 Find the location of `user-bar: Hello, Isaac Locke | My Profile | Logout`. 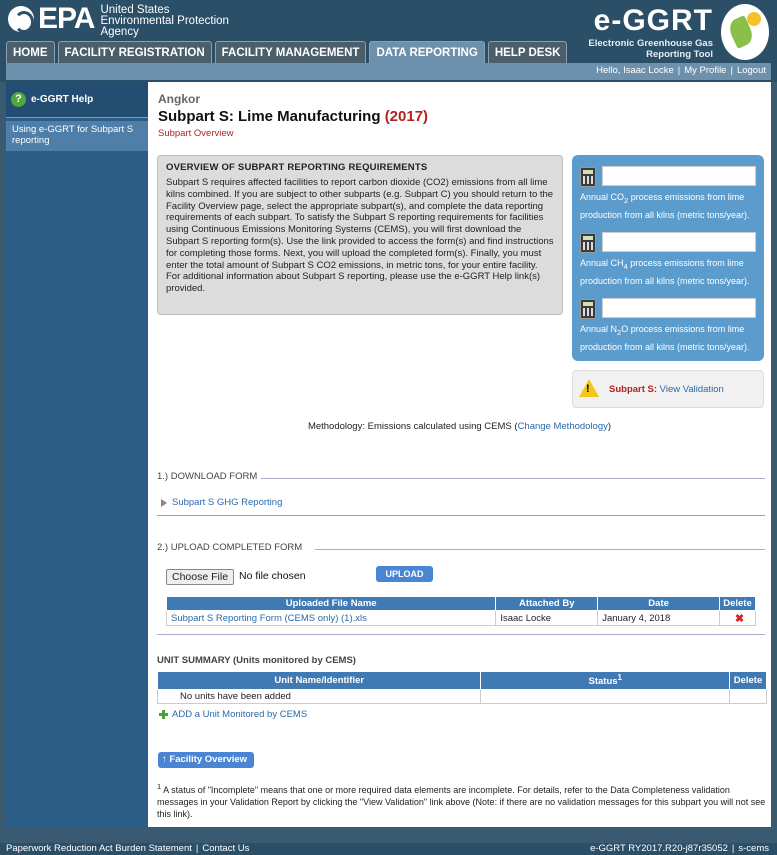

user-bar: Hello, Isaac Locke | My Profile | Logout is located at coordinates (388, 71).